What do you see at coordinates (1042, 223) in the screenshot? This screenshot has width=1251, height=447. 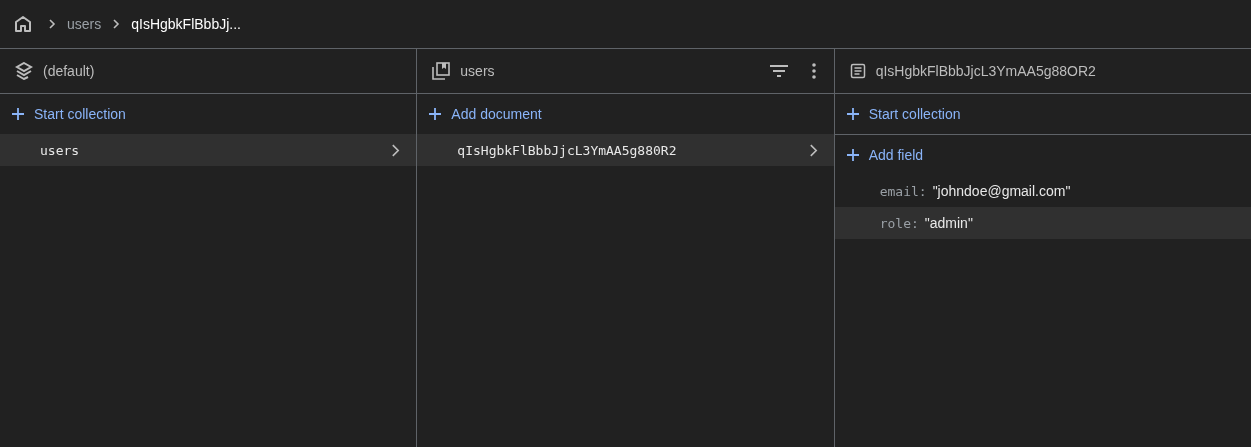 I see `field-row: role: "admin"` at bounding box center [1042, 223].